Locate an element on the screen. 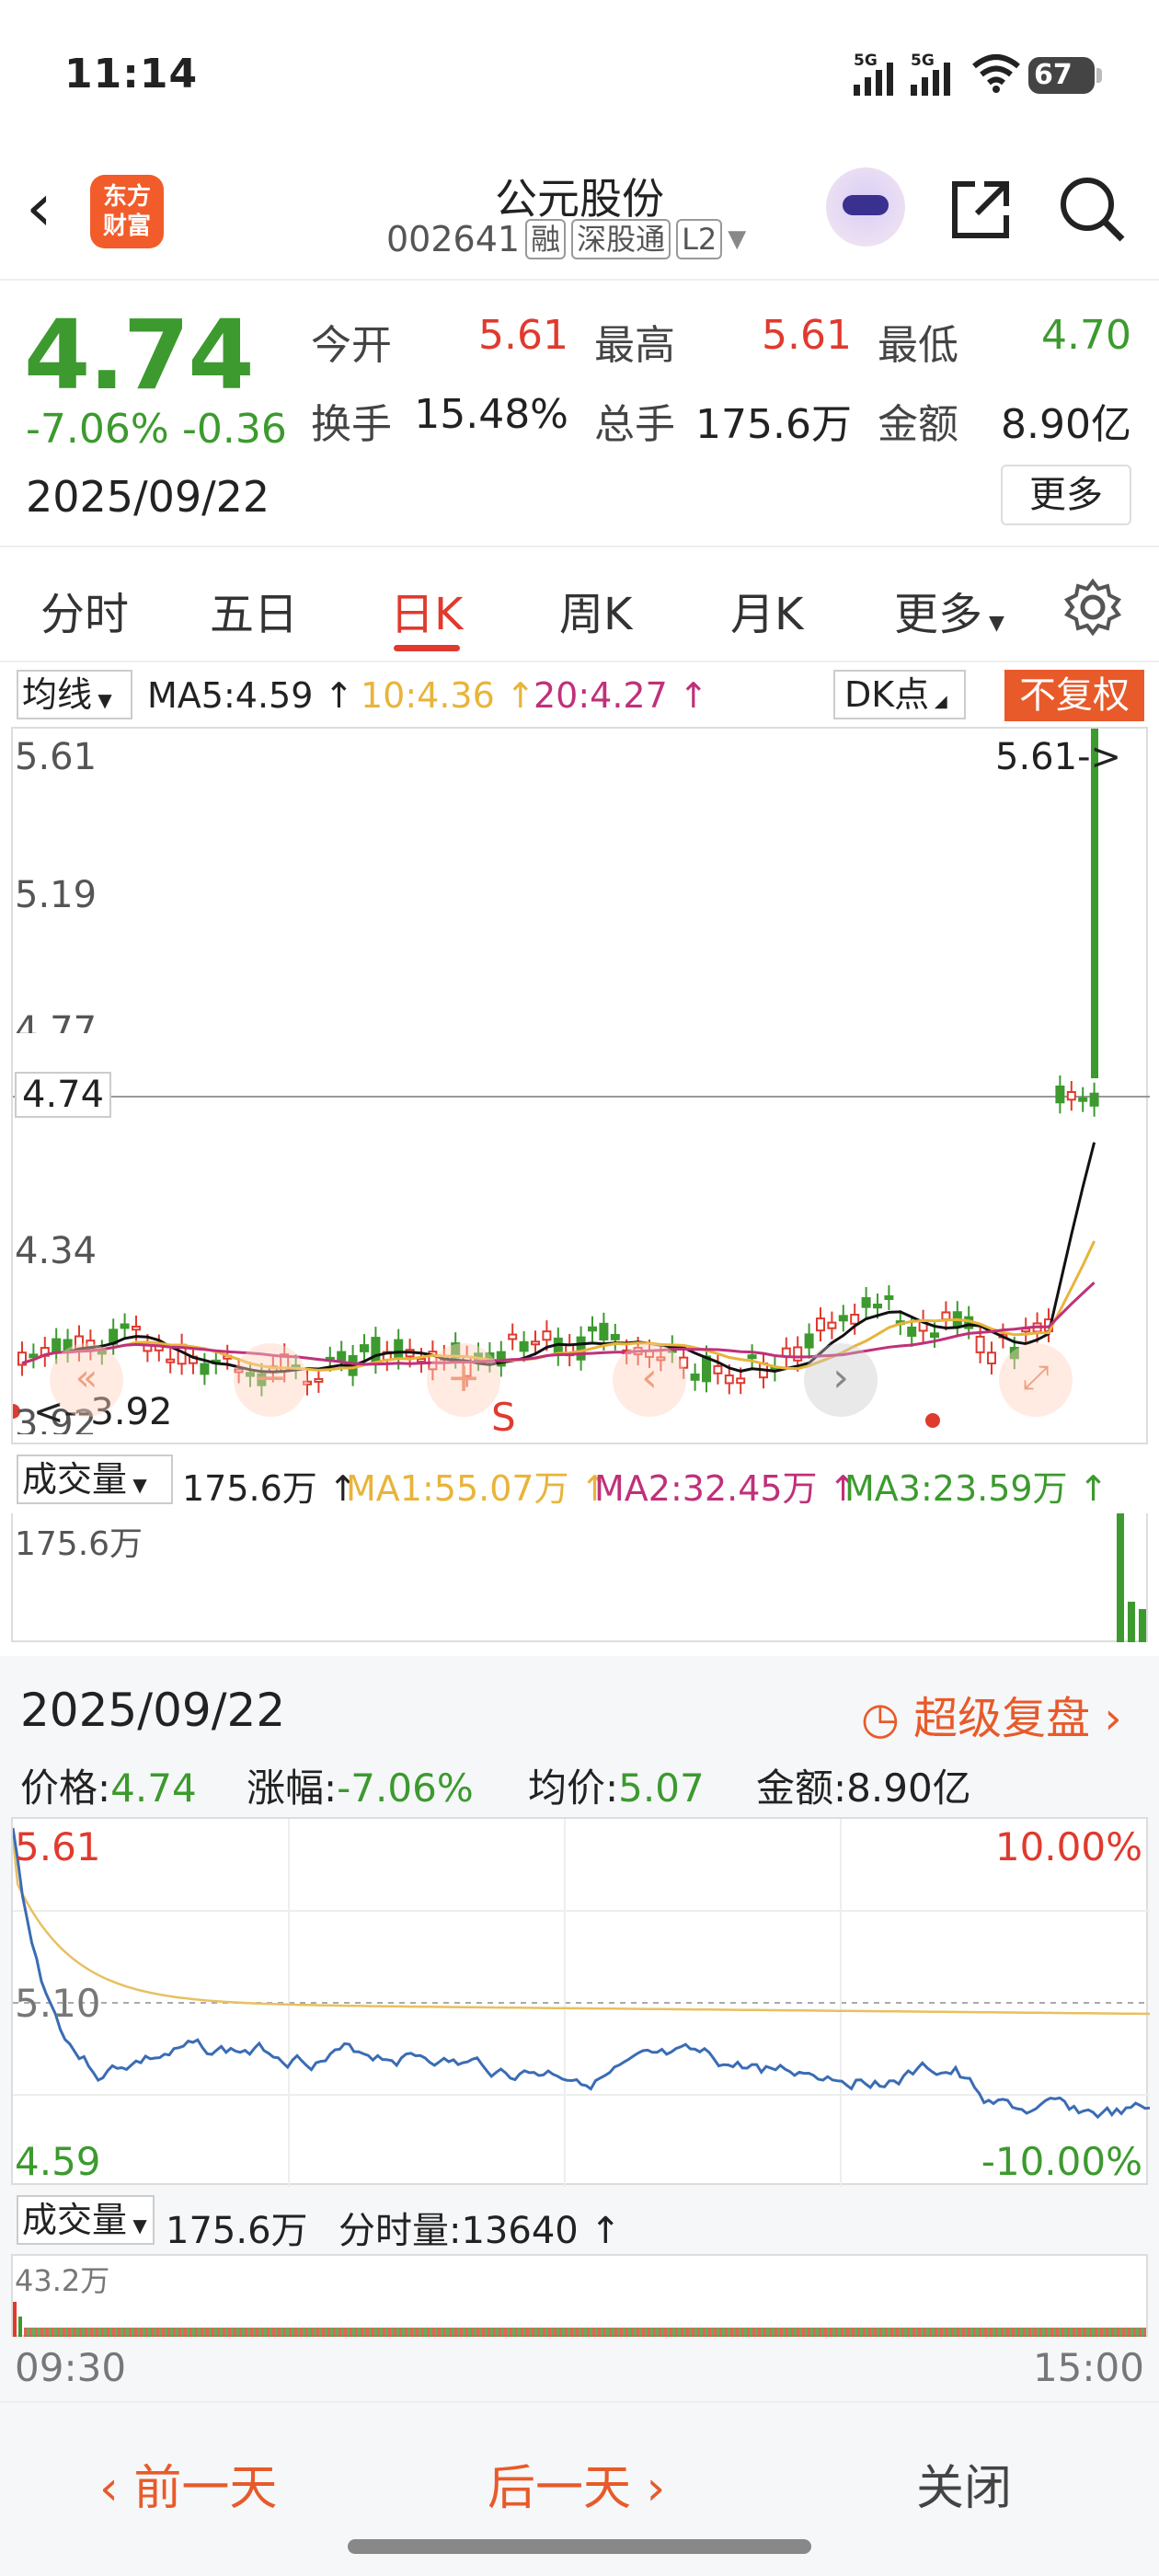 The width and height of the screenshot is (1159, 2576). ma20-value: 20:4.27 ↑ is located at coordinates (621, 695).